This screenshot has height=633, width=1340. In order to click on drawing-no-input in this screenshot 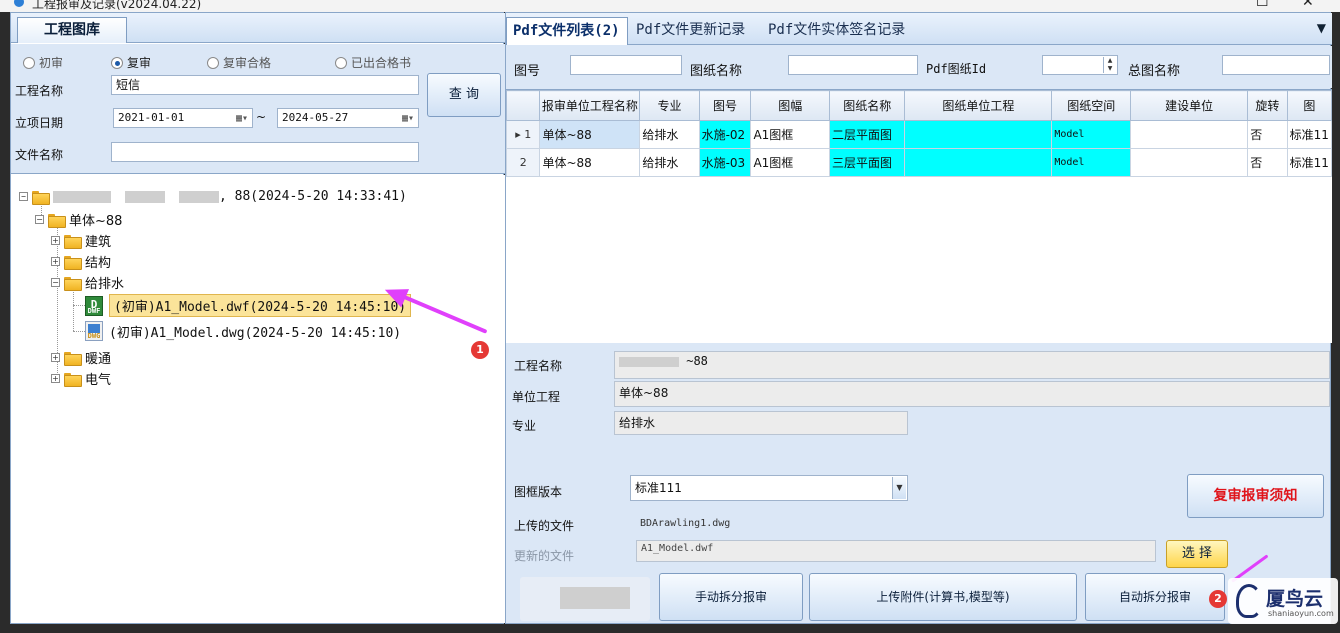, I will do `click(626, 65)`.